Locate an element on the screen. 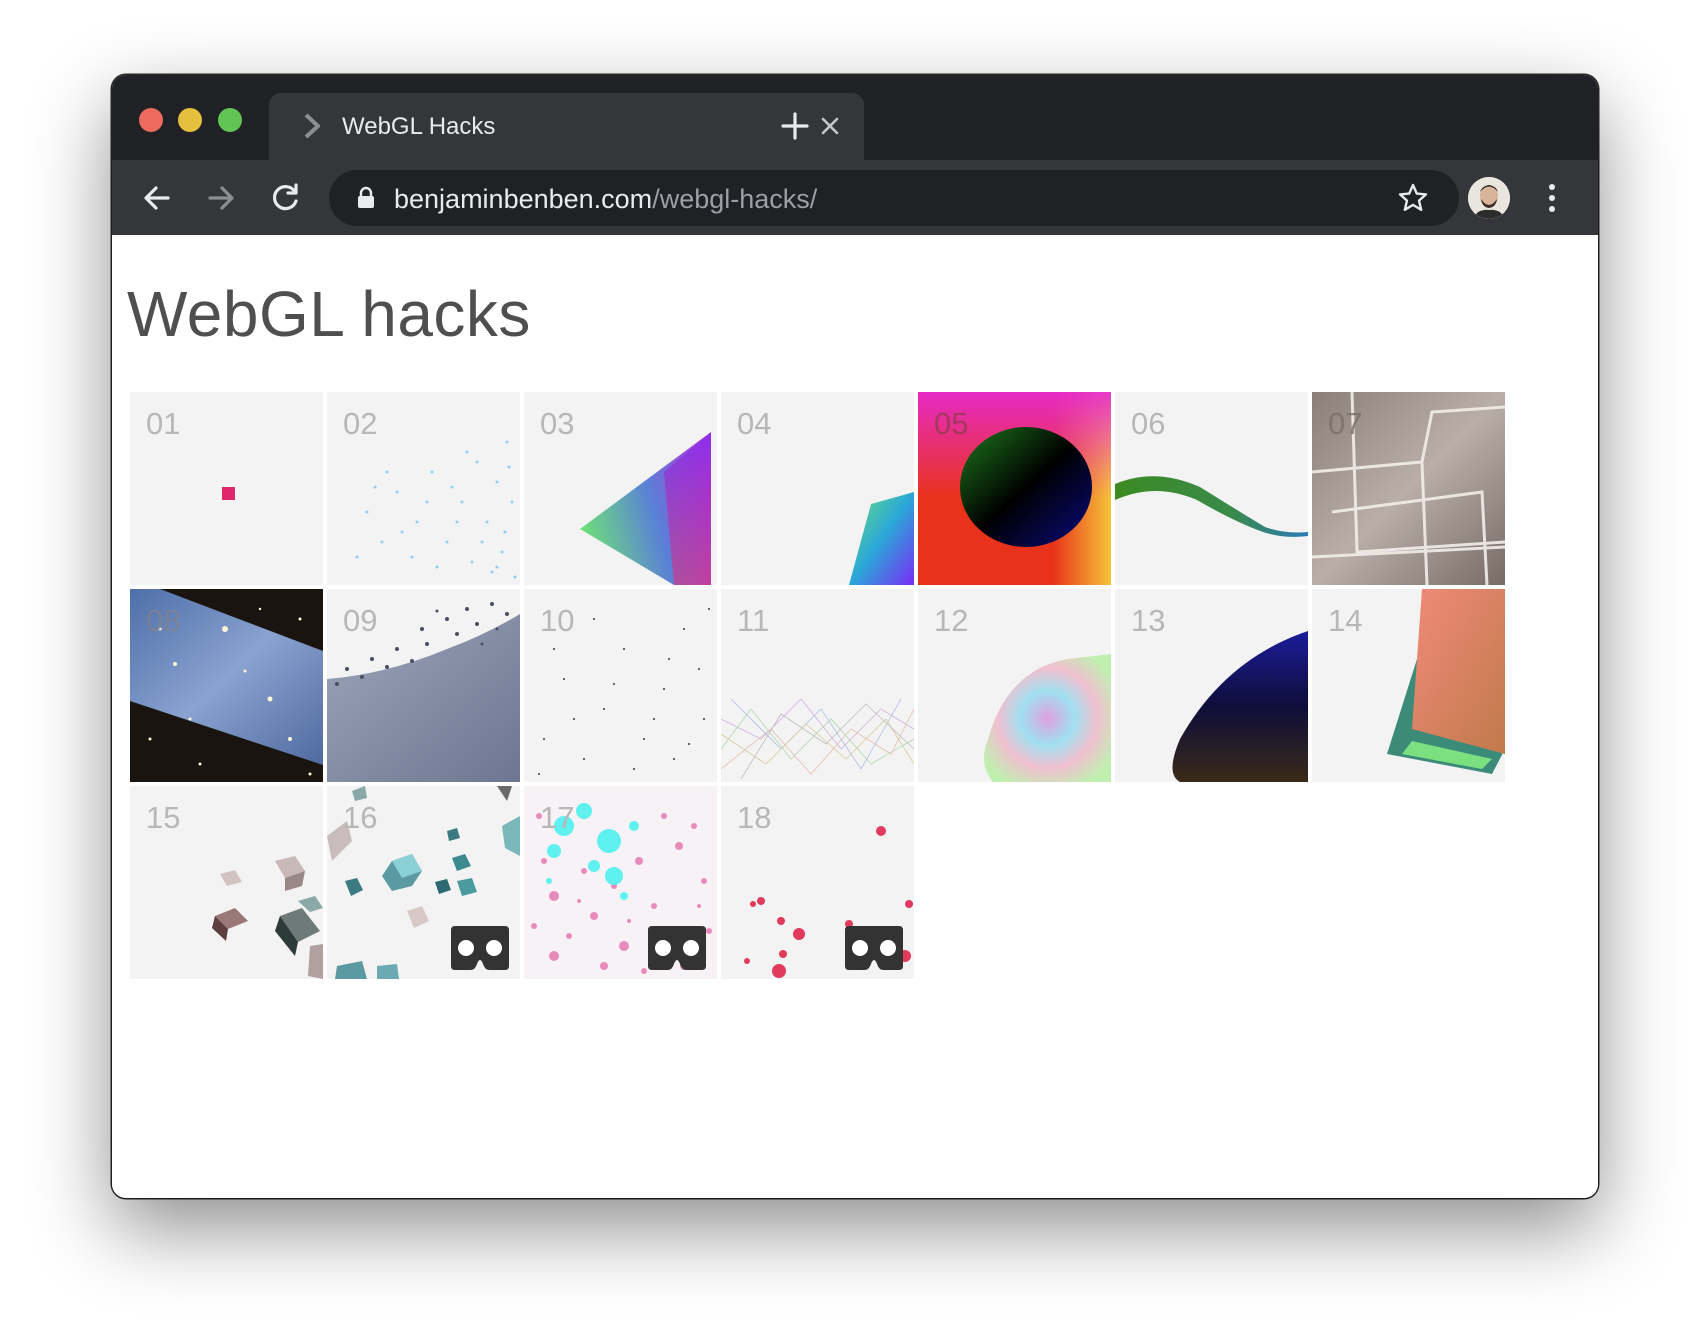 This screenshot has width=1702, height=1340. tile-number: 11 is located at coordinates (753, 620).